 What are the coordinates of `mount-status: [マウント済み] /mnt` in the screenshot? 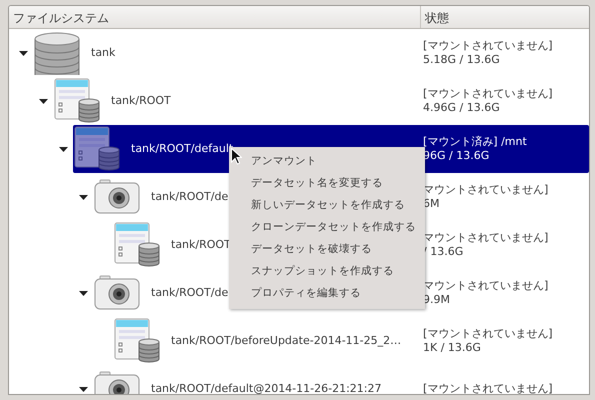 It's located at (475, 141).